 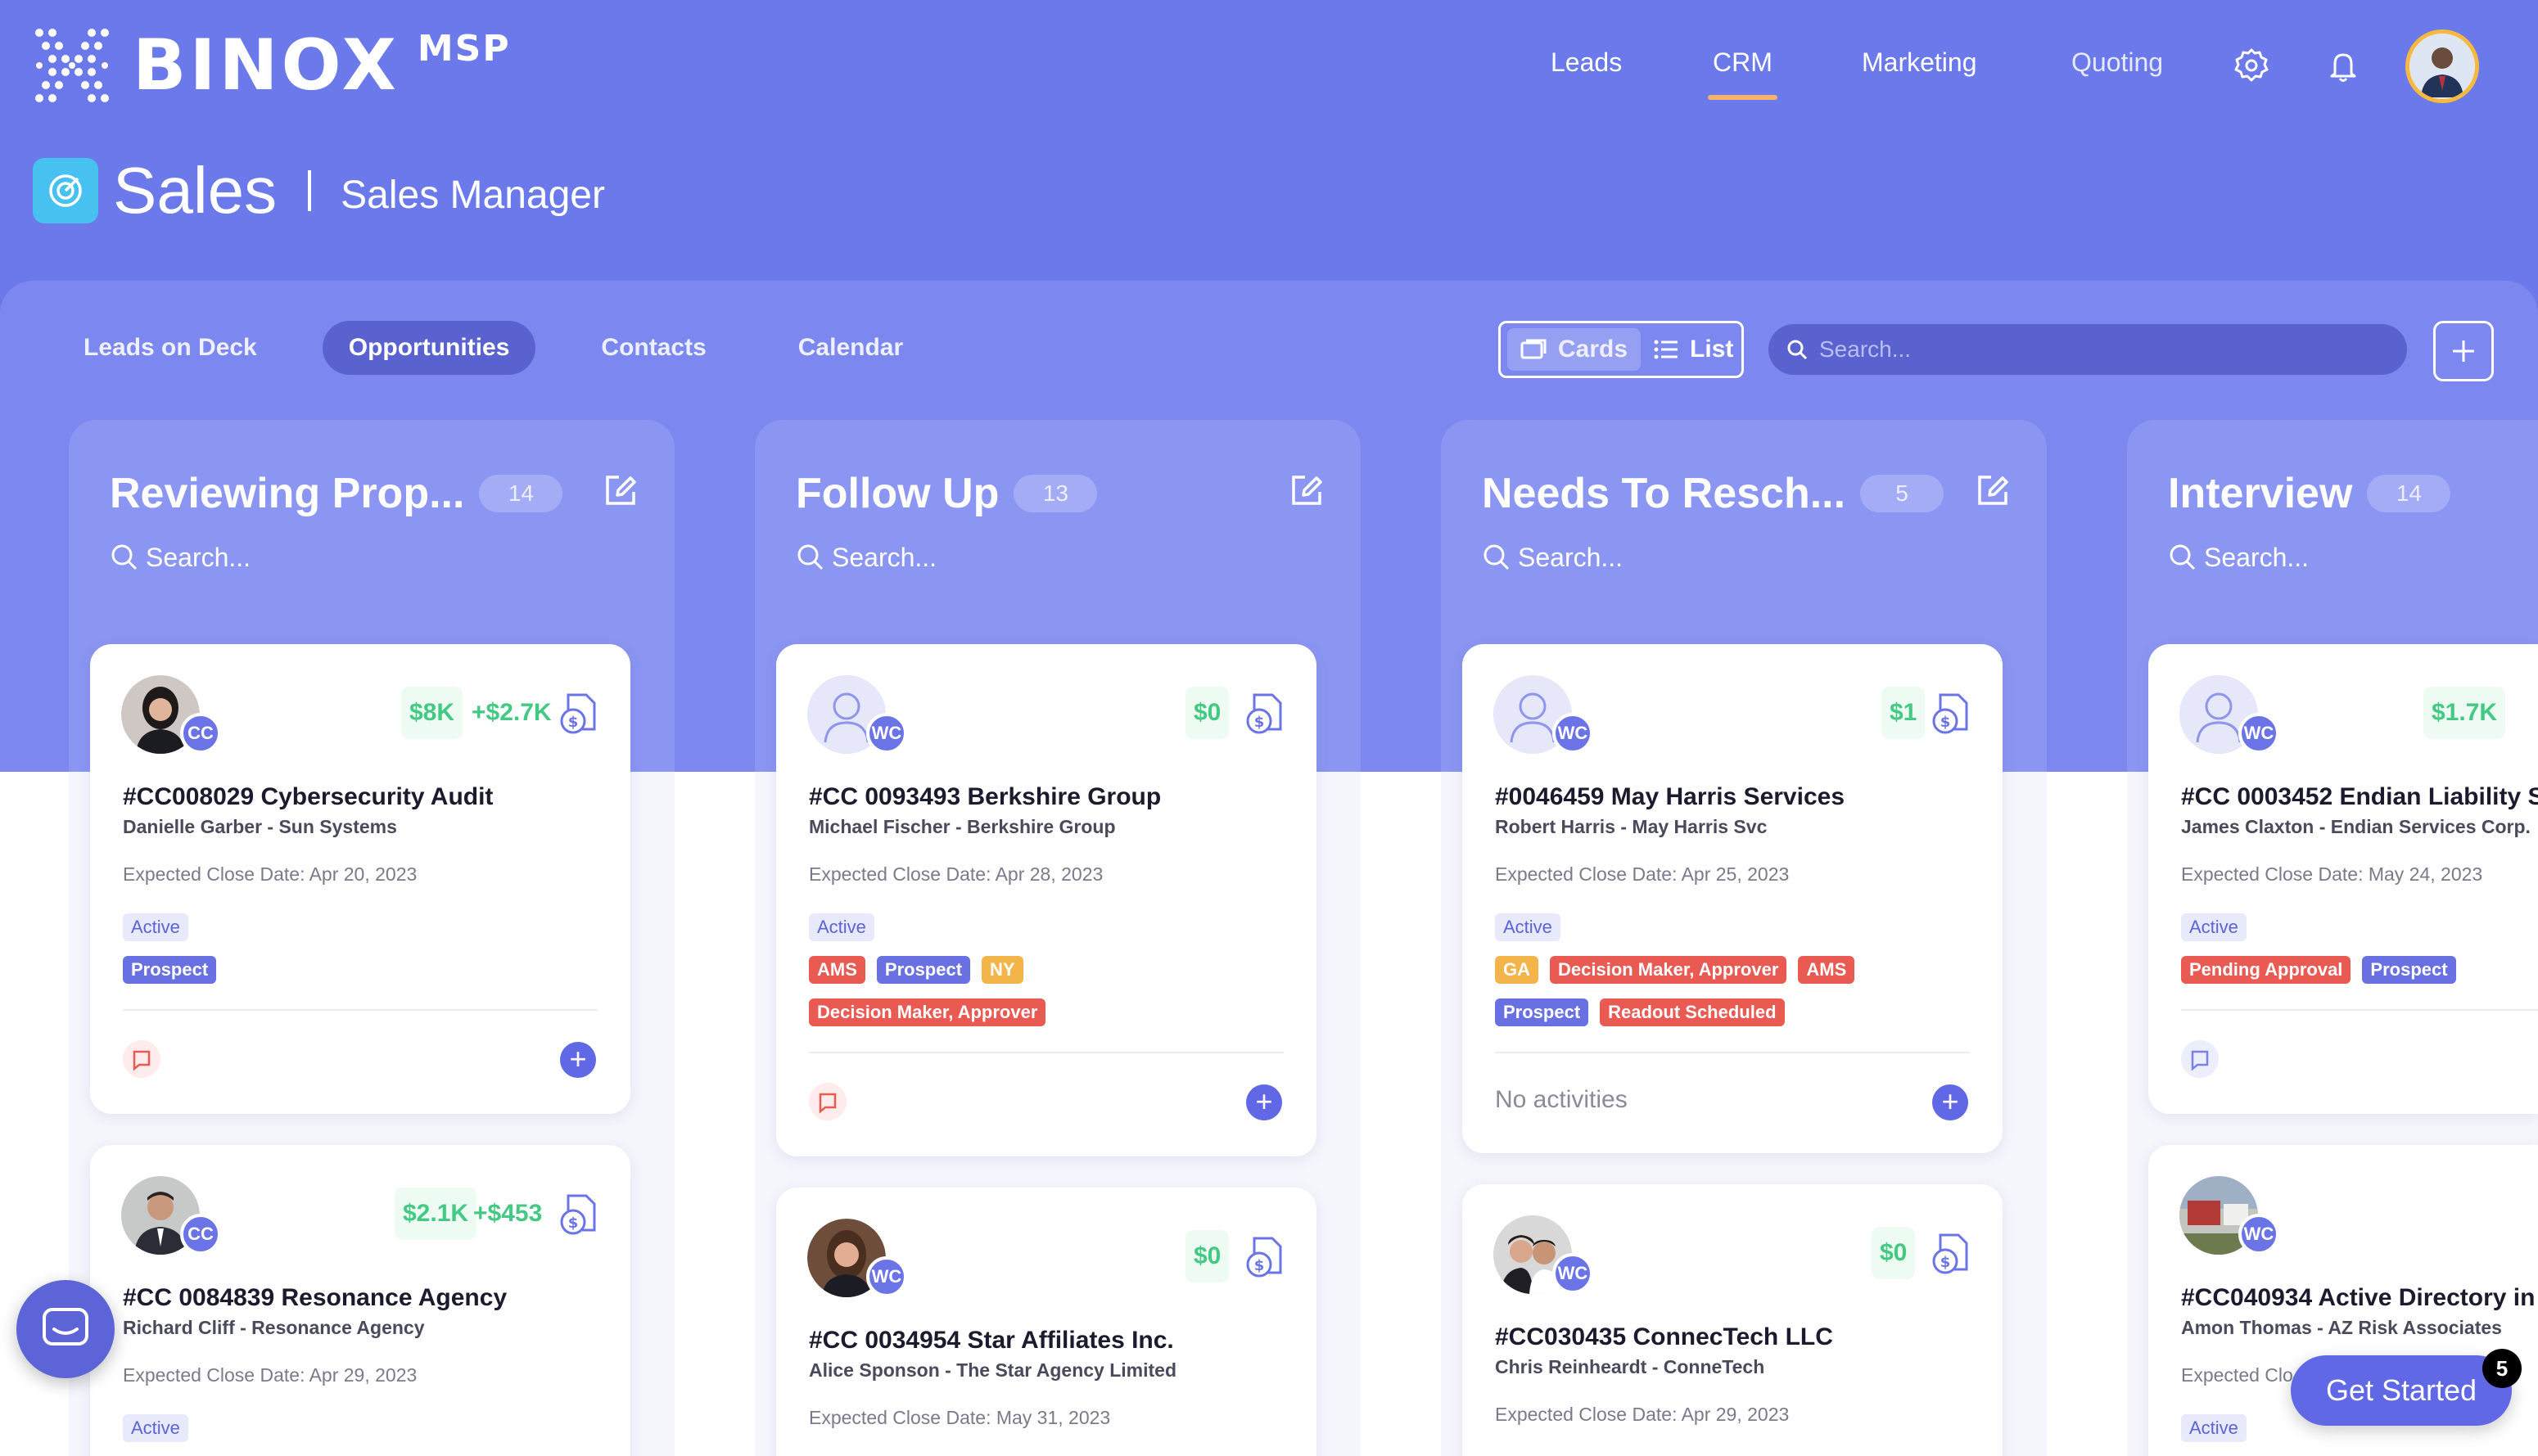 What do you see at coordinates (1732, 1052) in the screenshot?
I see `card-divider` at bounding box center [1732, 1052].